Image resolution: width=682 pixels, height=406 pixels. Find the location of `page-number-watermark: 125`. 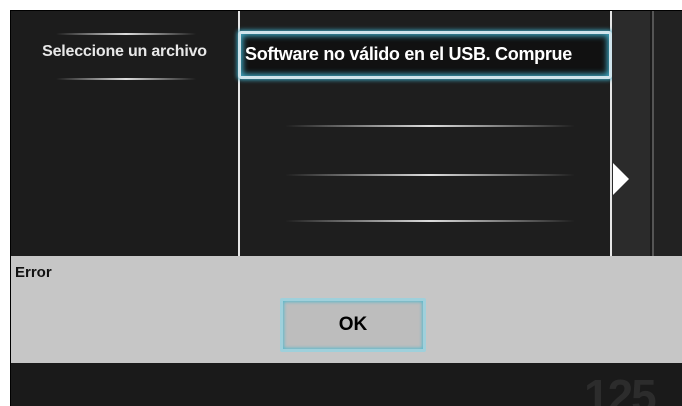

page-number-watermark: 125 is located at coordinates (620, 388).